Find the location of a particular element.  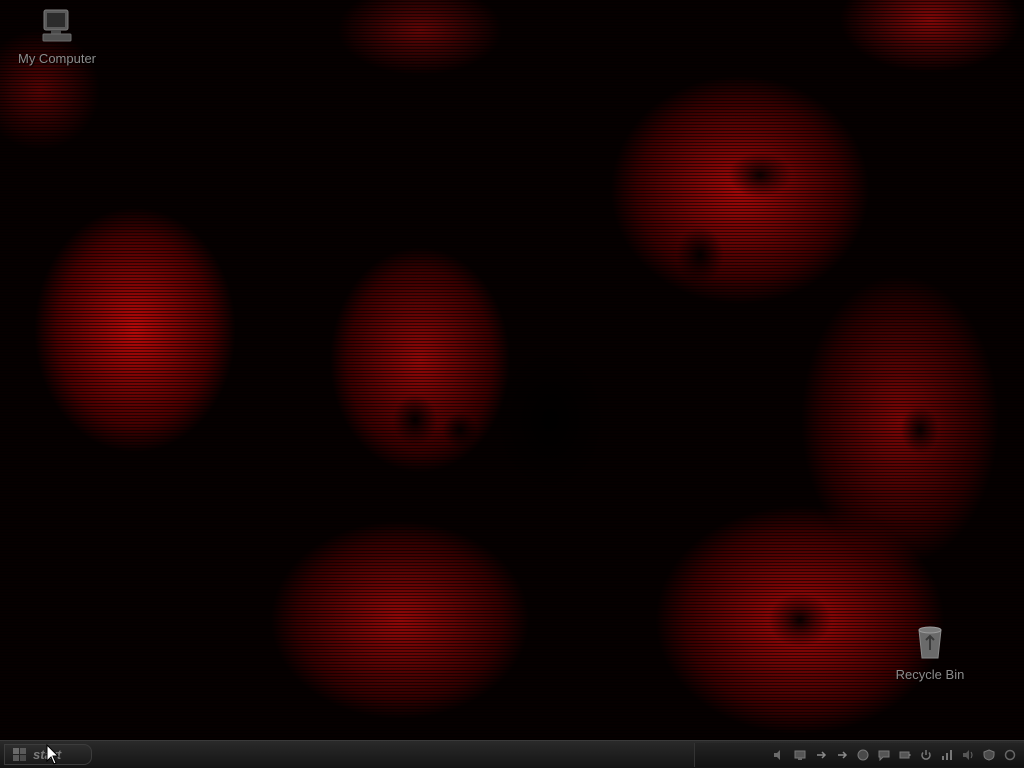

update-icon is located at coordinates (1010, 755).